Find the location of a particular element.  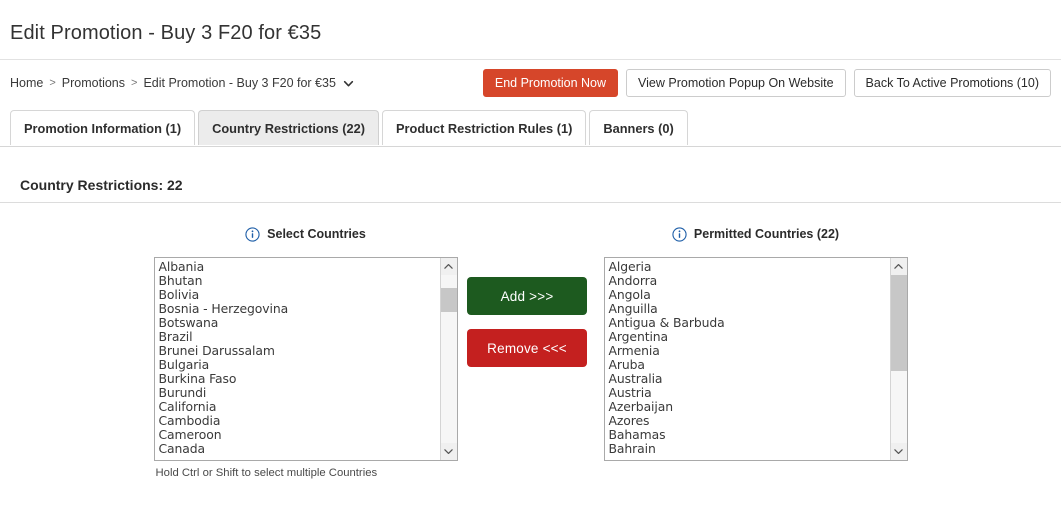

list-item: Bahrain is located at coordinates (749, 449).